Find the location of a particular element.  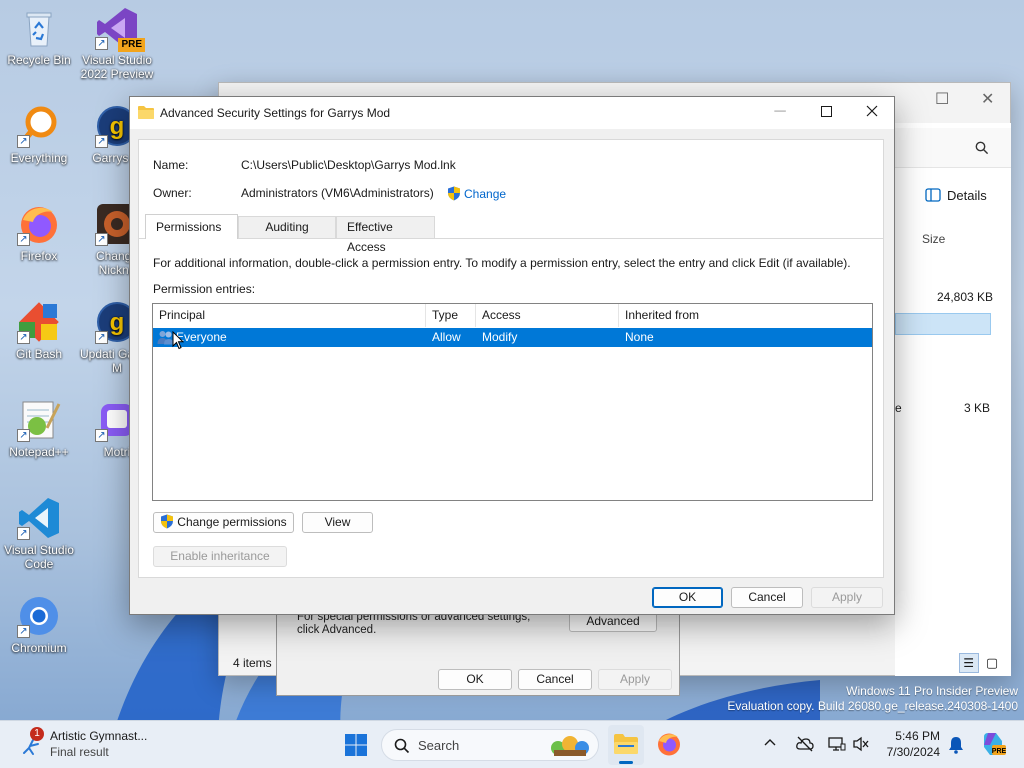

taskbar-firefox is located at coordinates (669, 744).